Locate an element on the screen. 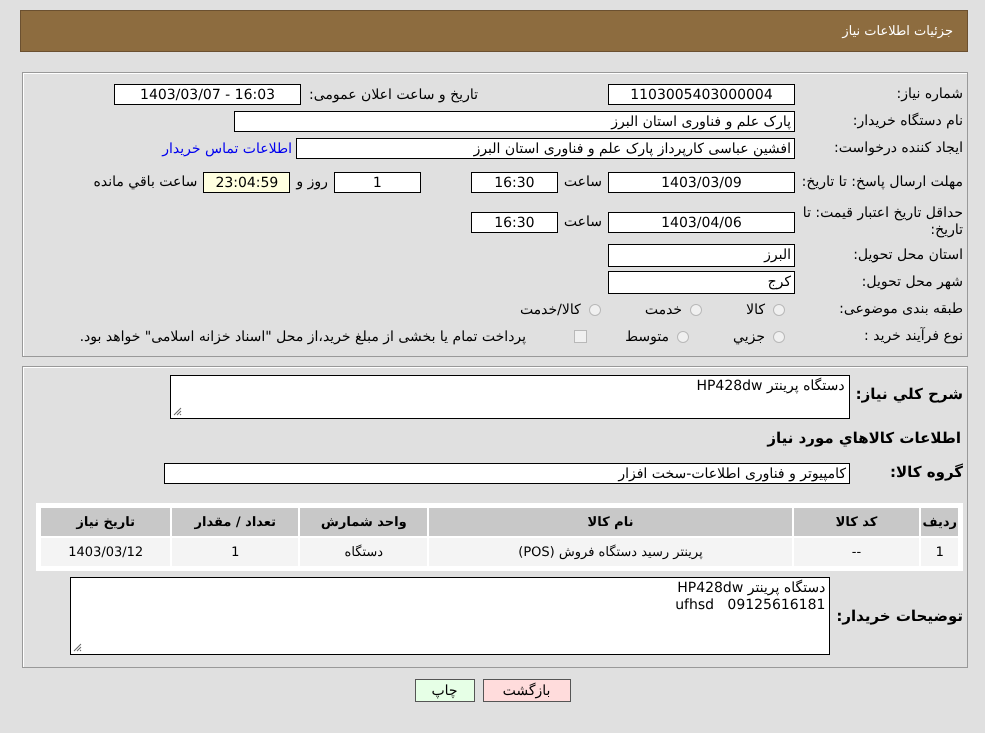  need-number-field: 1103005403000004 is located at coordinates (701, 94).